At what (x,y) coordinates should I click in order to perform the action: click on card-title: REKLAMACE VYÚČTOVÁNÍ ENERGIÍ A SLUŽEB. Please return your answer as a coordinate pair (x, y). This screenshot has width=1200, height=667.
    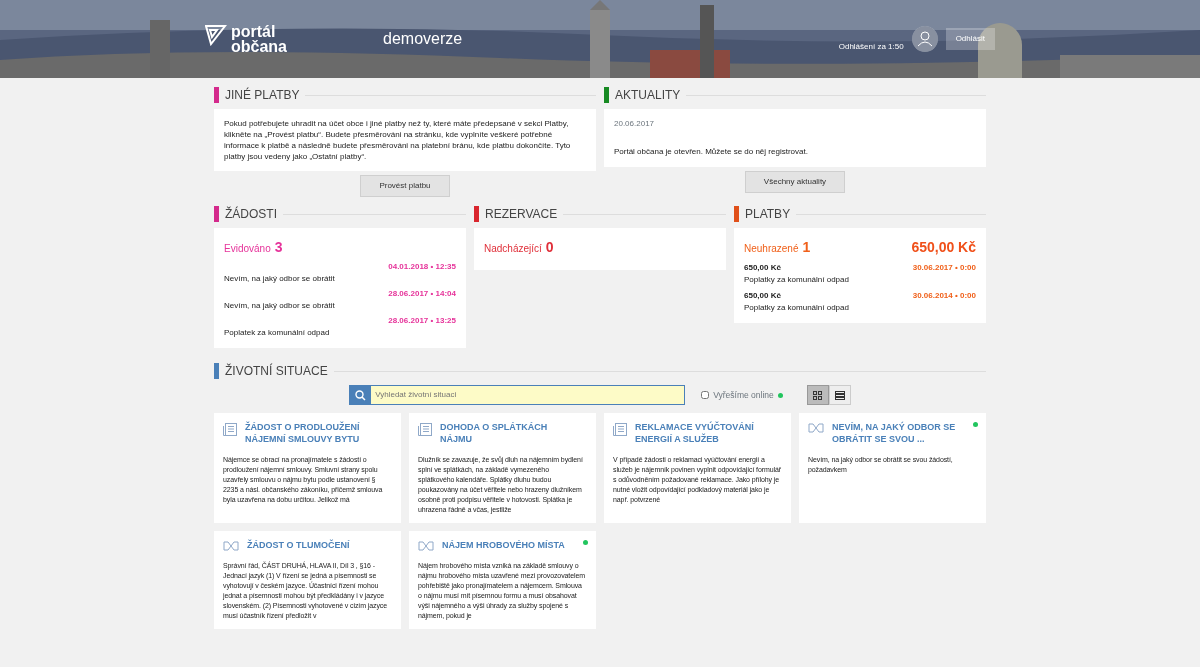
    Looking at the image, I should click on (695, 433).